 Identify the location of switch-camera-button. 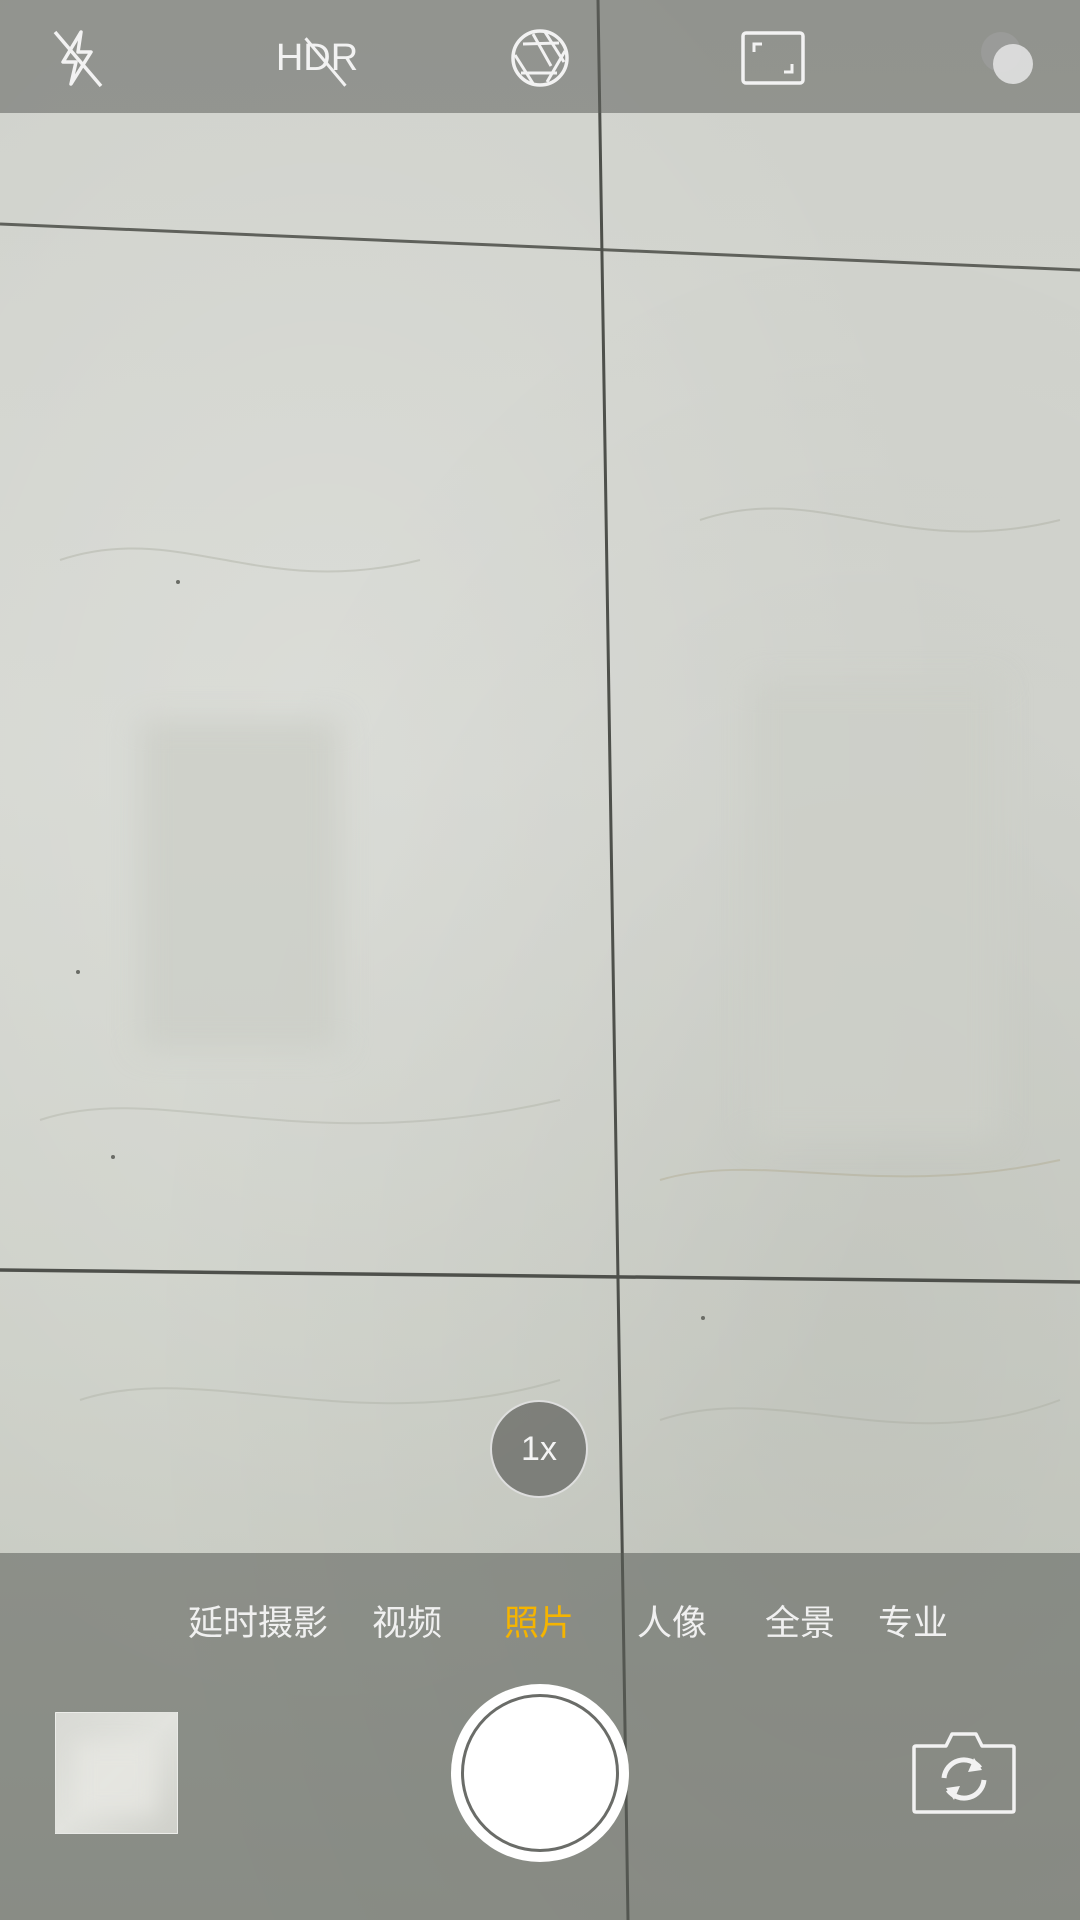
(964, 1772).